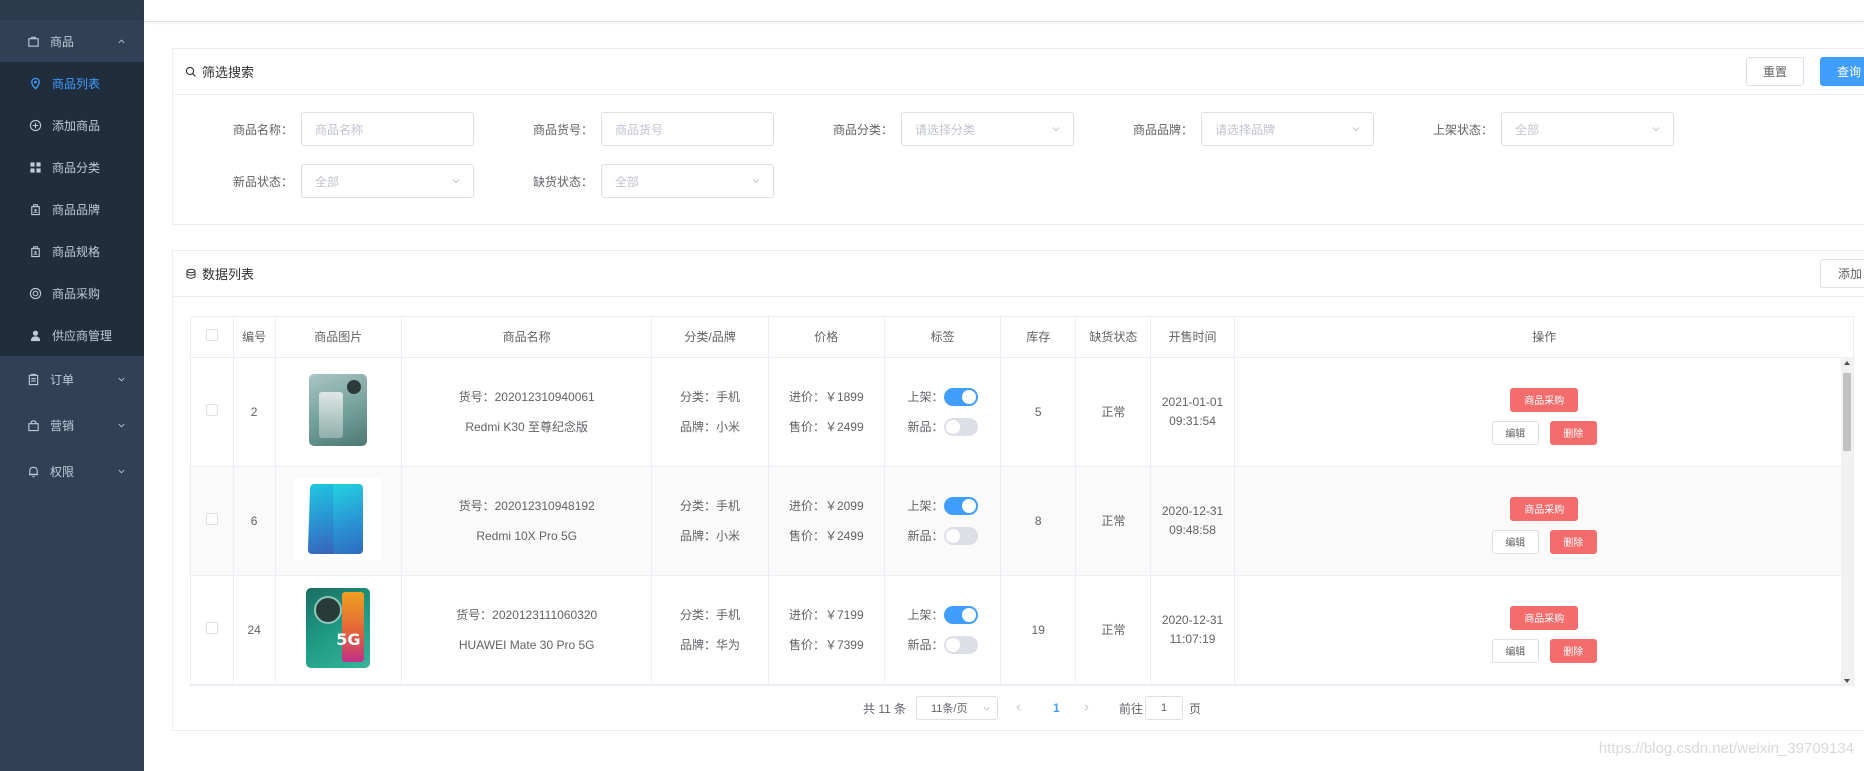  I want to click on grid-icon, so click(35, 167).